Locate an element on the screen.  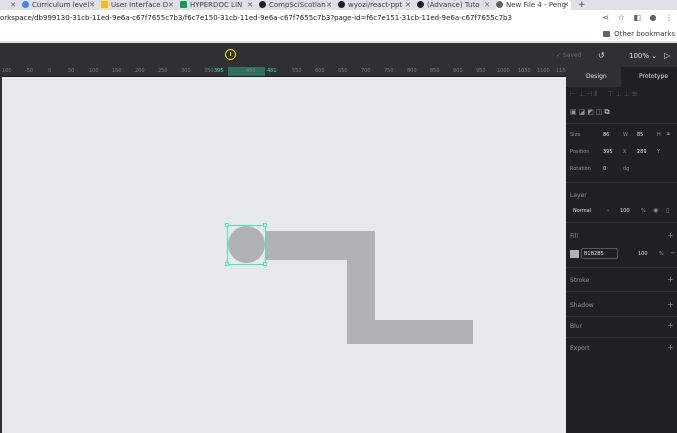
history-icon: ↺ is located at coordinates (601, 55).